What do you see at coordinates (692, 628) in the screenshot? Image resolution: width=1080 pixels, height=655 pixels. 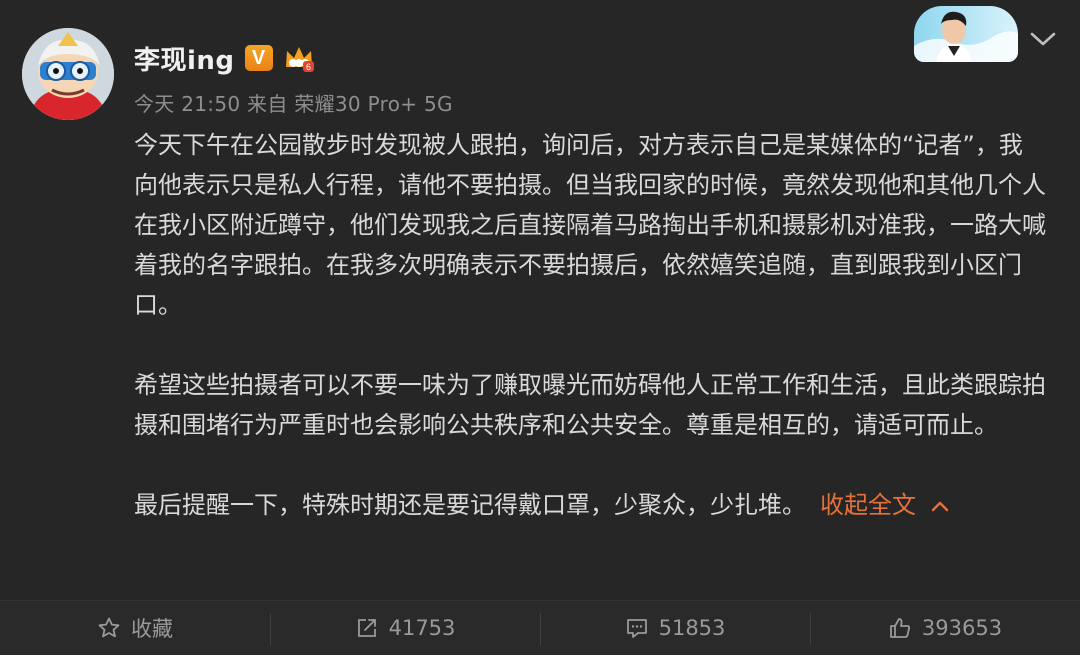 I see `comment-count: 51853` at bounding box center [692, 628].